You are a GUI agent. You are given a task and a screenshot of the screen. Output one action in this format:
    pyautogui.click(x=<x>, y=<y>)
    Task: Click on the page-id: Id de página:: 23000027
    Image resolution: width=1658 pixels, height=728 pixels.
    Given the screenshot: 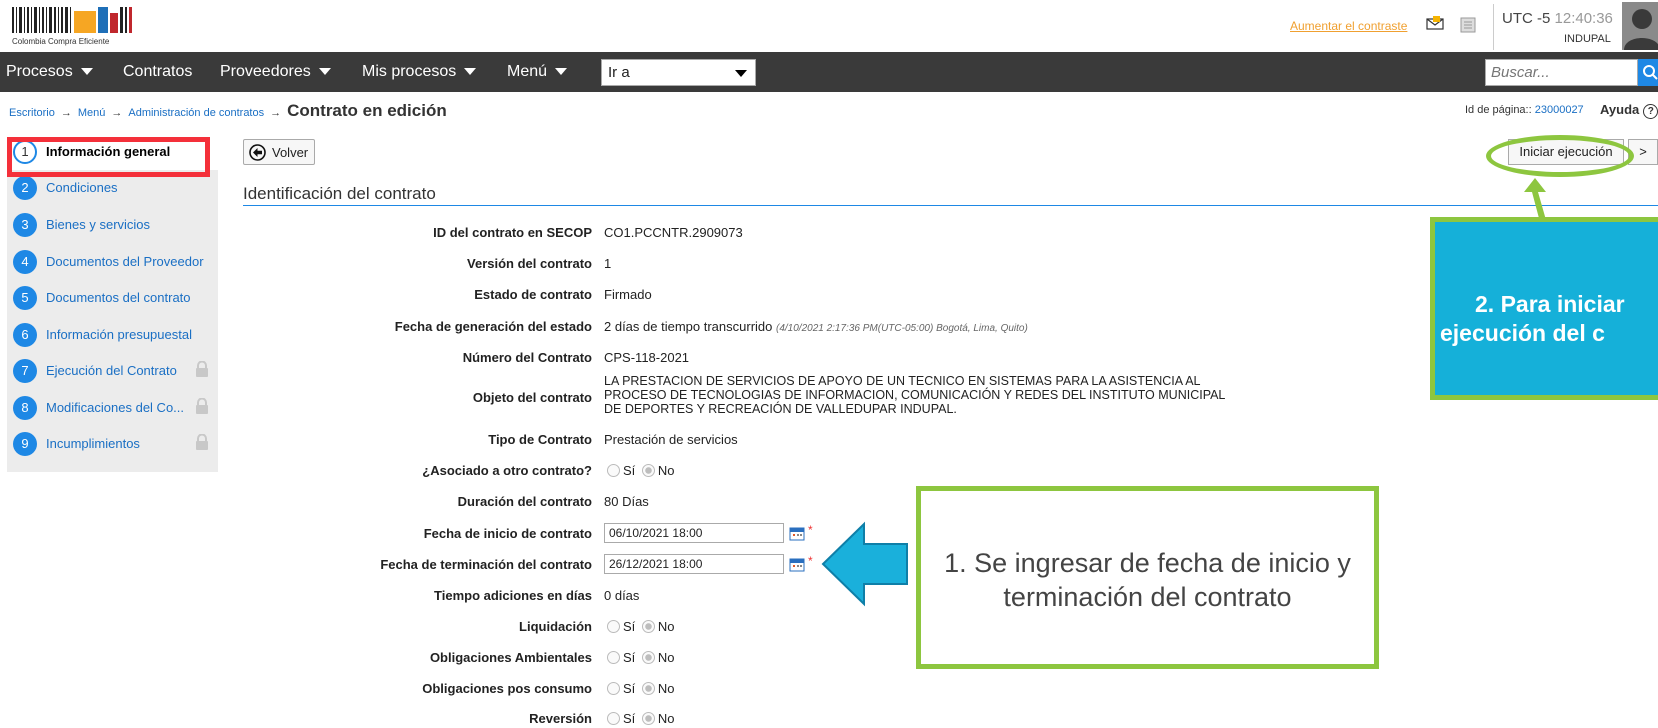 What is the action you would take?
    pyautogui.click(x=1524, y=110)
    